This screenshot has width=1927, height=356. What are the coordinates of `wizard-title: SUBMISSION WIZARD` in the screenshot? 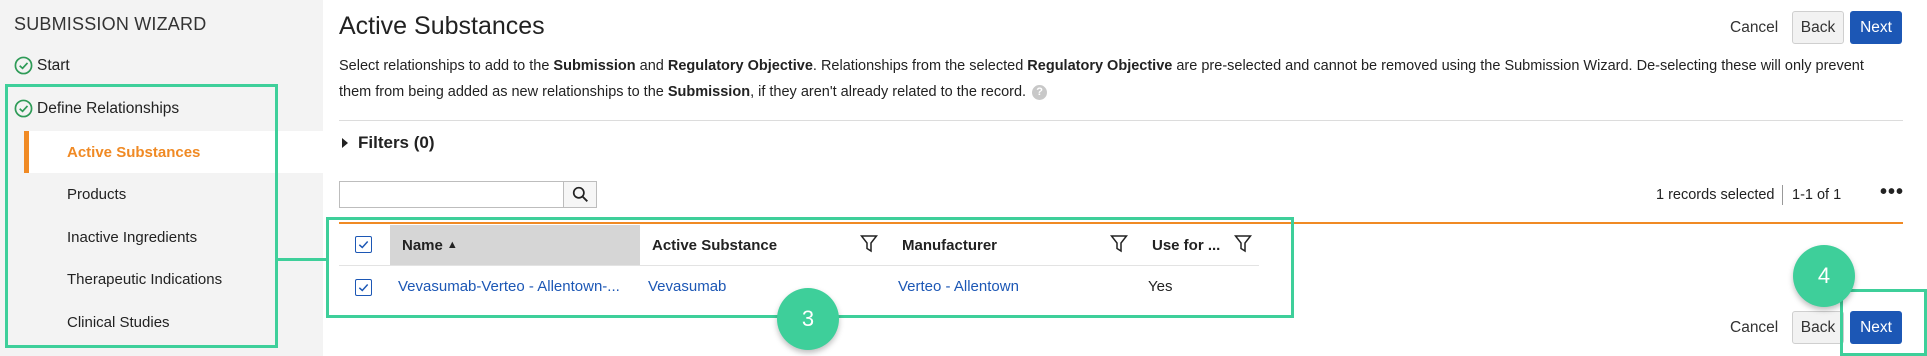 It's located at (110, 24).